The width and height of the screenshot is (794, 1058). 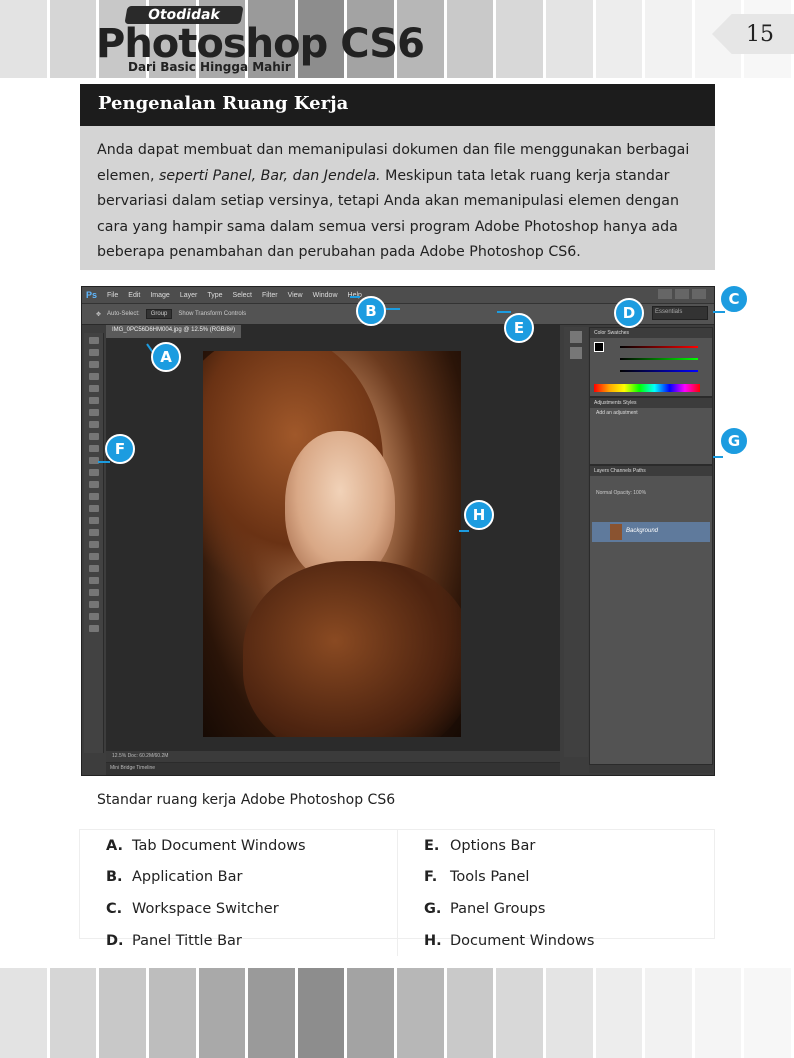 What do you see at coordinates (629, 313) in the screenshot?
I see `callout-d: D` at bounding box center [629, 313].